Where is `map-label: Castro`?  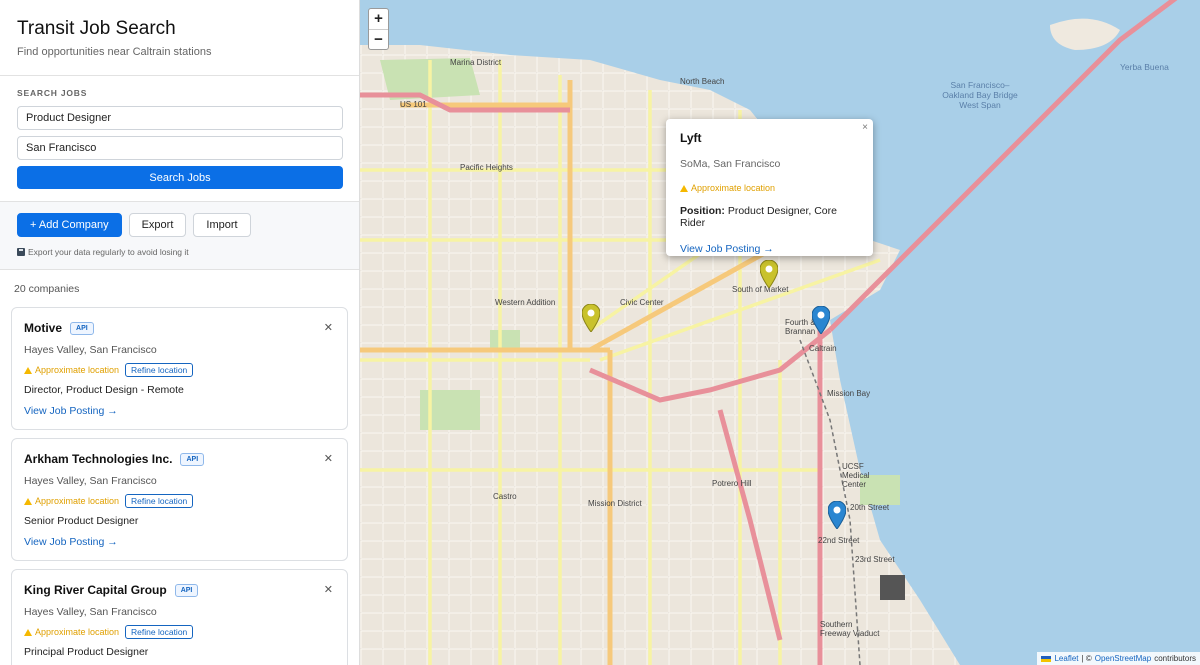
map-label: Castro is located at coordinates (505, 496).